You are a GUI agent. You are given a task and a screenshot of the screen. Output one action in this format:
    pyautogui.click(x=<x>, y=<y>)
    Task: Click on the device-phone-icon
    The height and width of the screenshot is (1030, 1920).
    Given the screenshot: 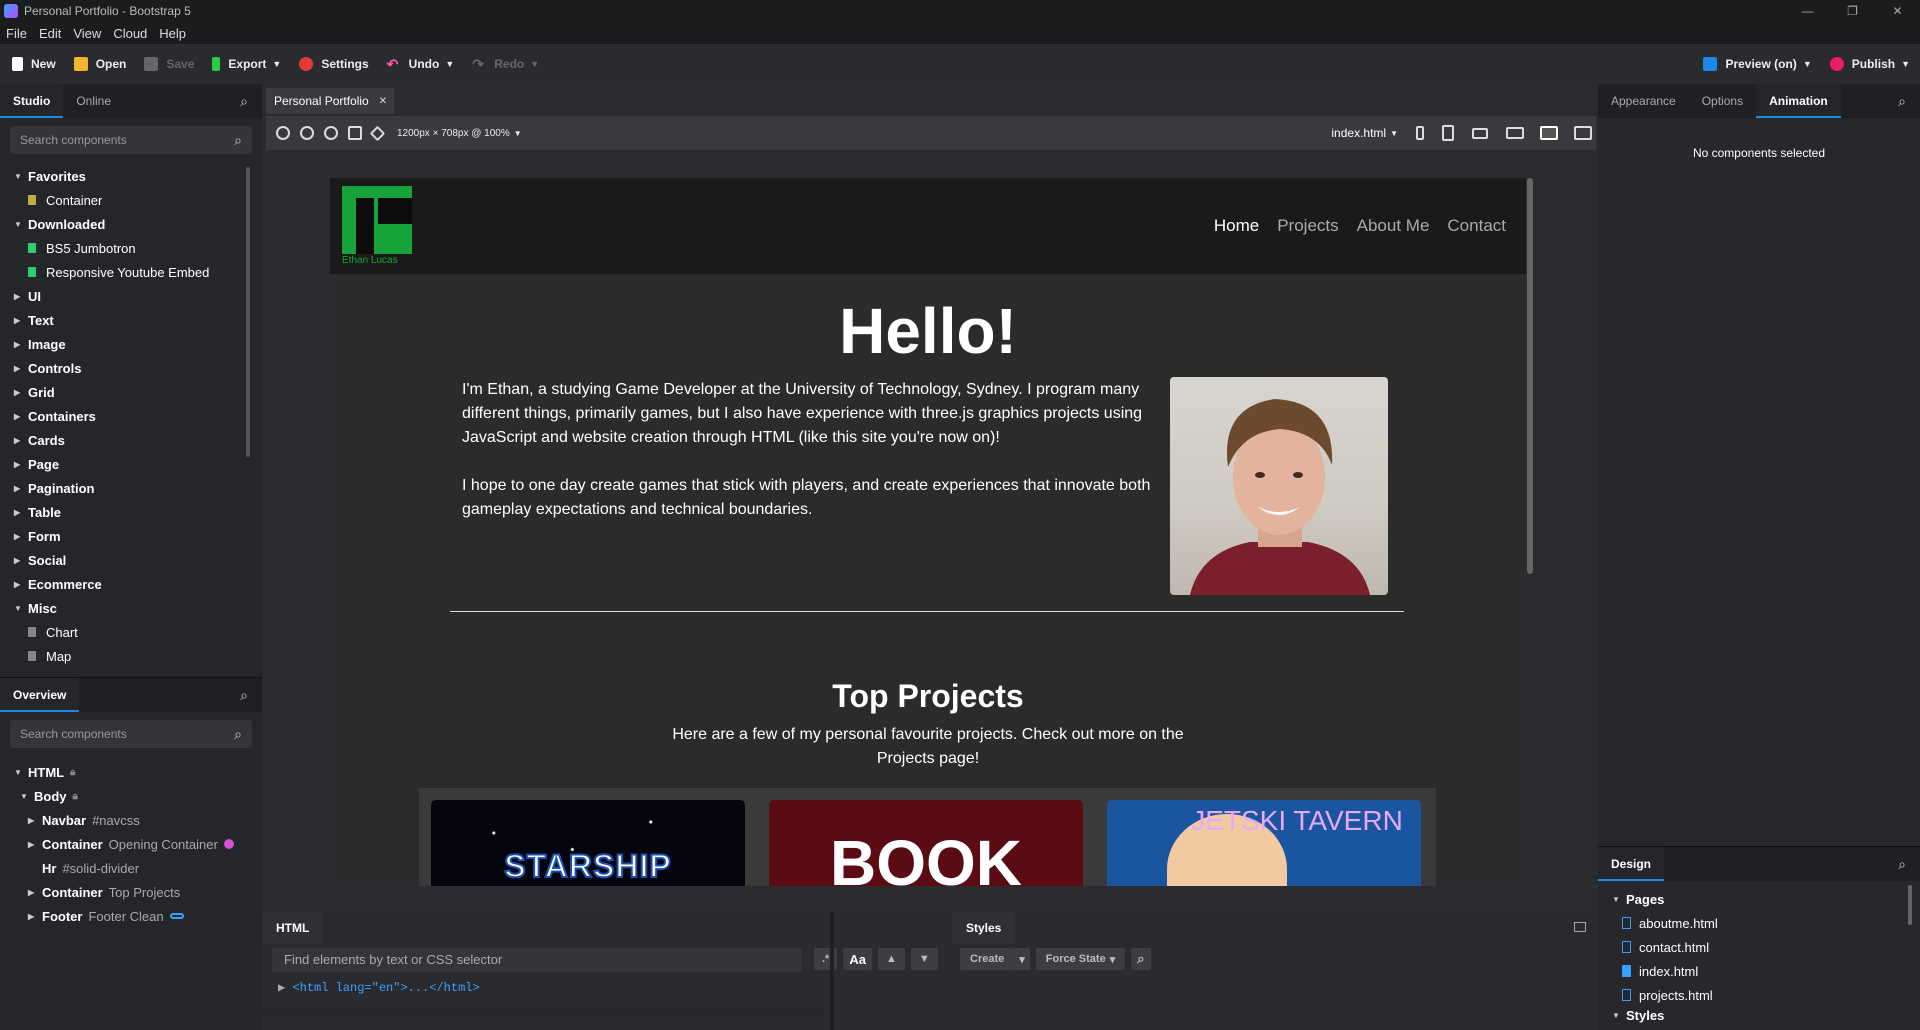 What is the action you would take?
    pyautogui.click(x=1420, y=133)
    